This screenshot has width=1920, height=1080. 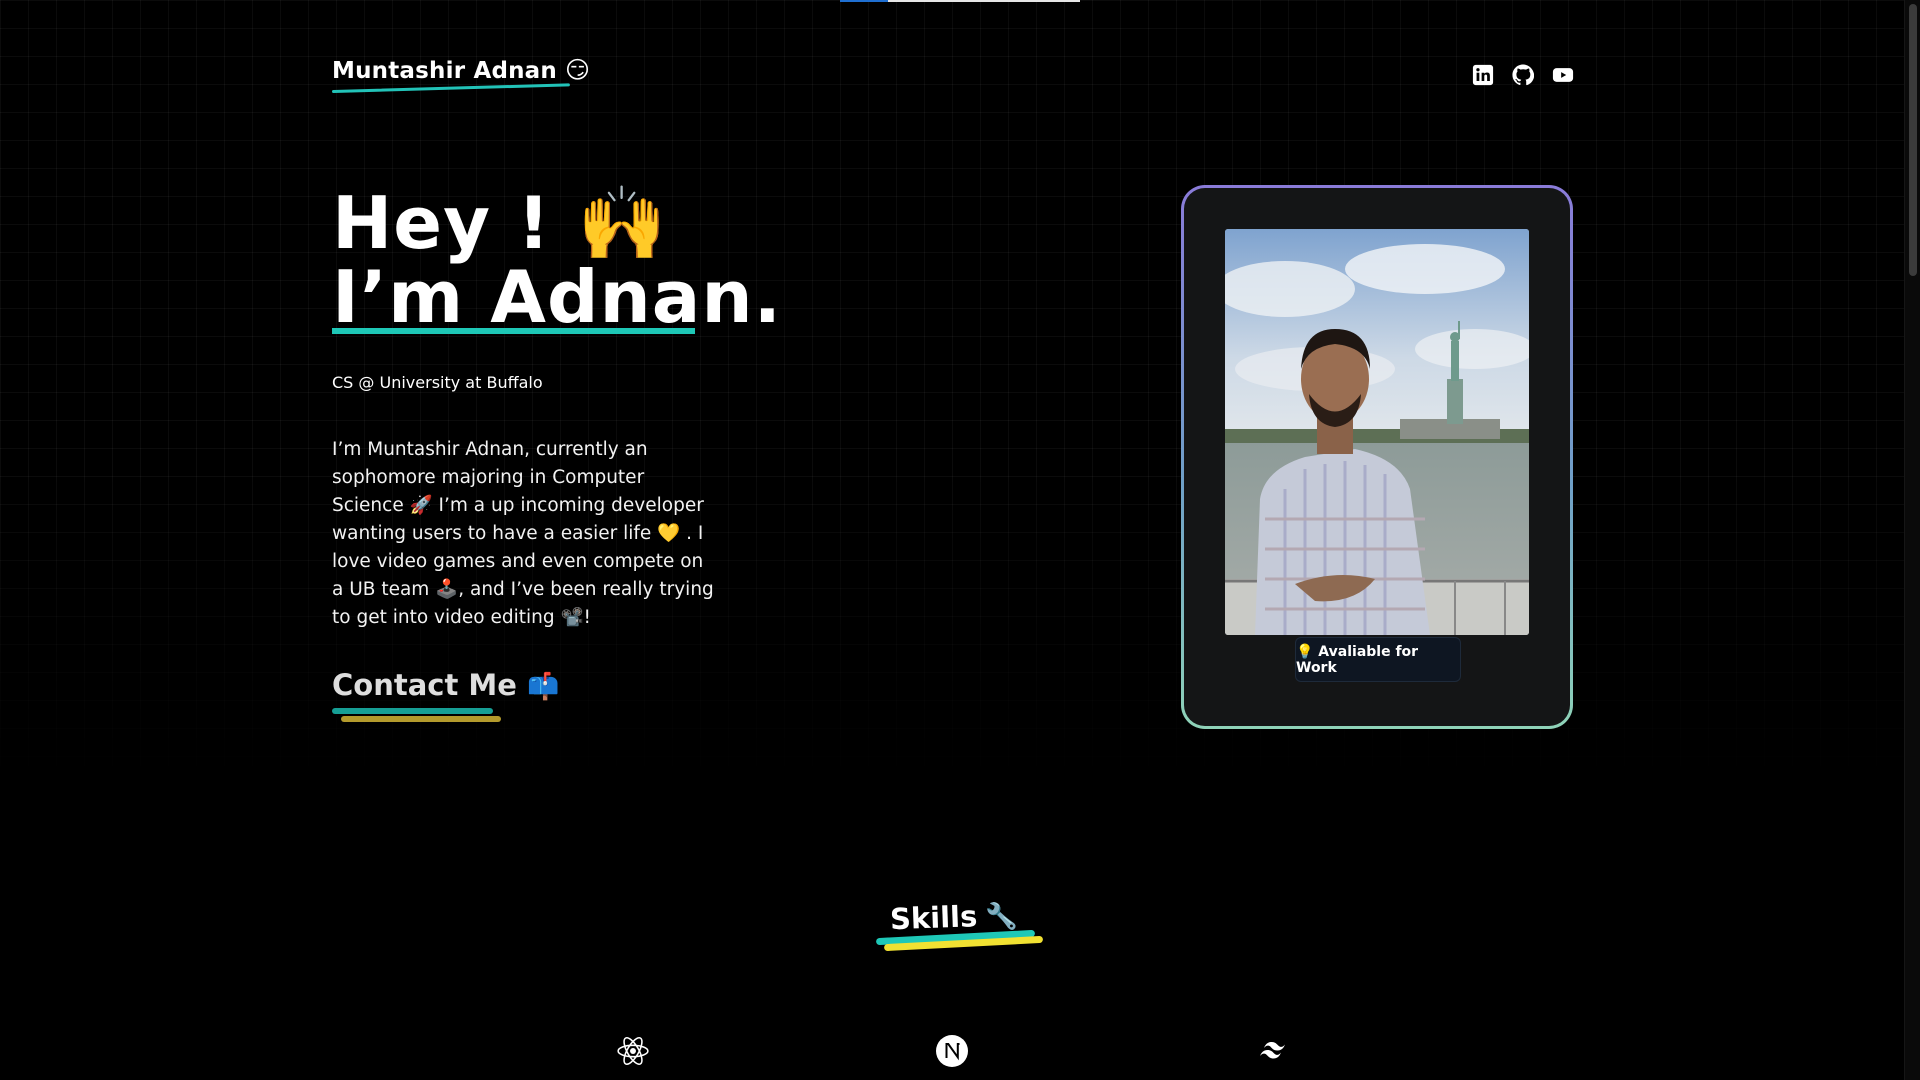 I want to click on scrollbar-thumb, so click(x=1913, y=140).